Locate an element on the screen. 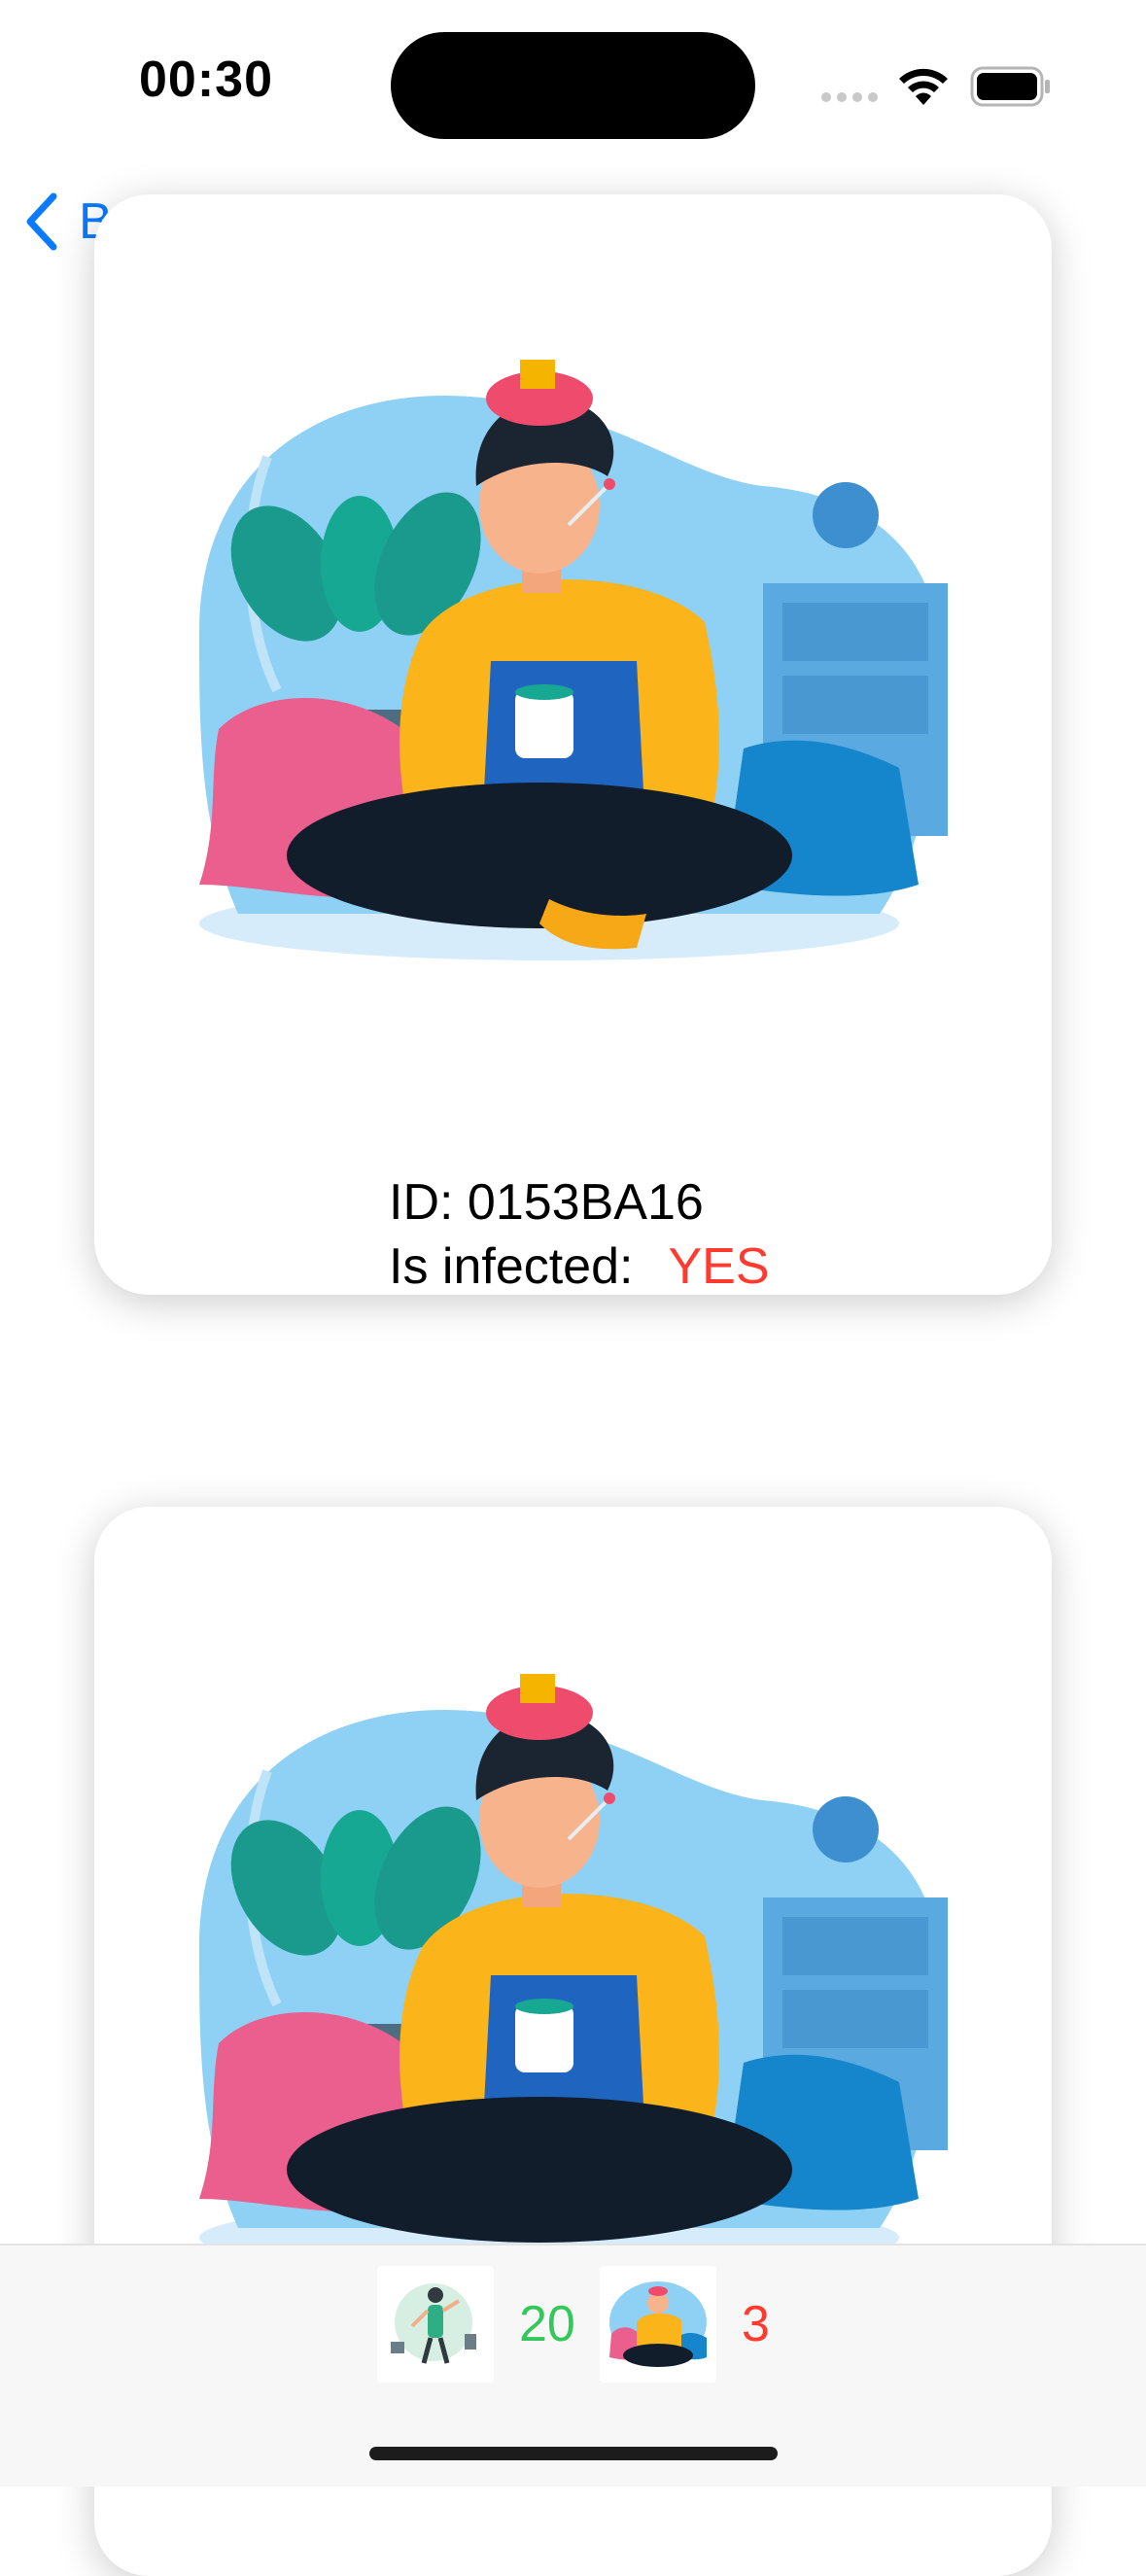 The image size is (1146, 2576). infection-status: Is infected: YES is located at coordinates (580, 1265).